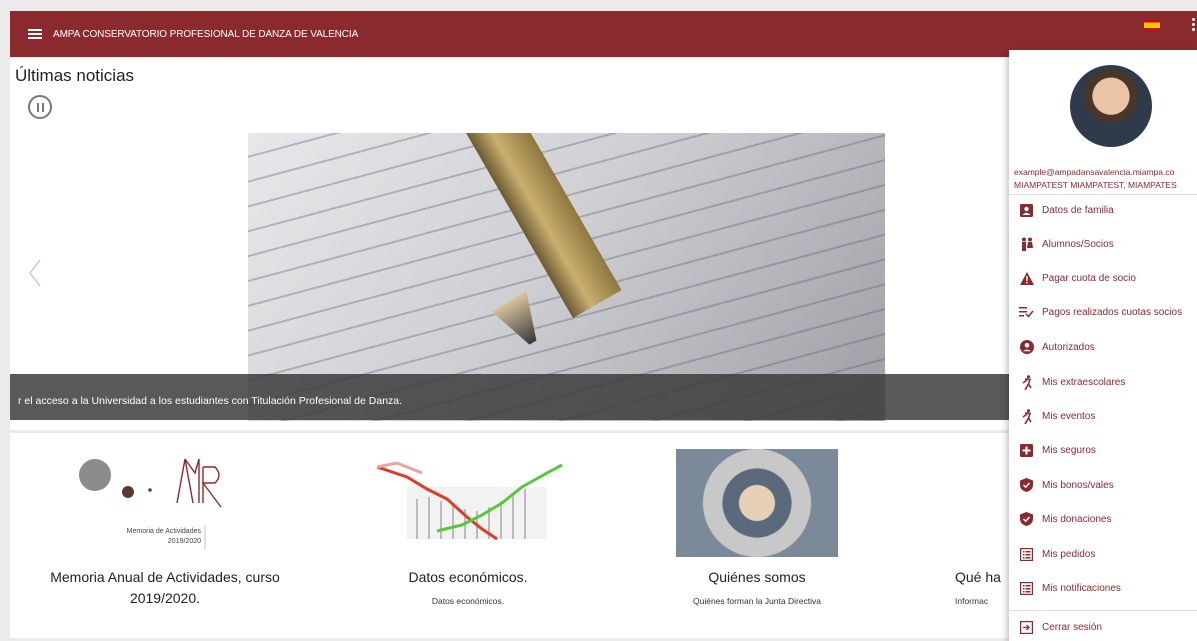  I want to click on economic-chart-graphic, so click(467, 504).